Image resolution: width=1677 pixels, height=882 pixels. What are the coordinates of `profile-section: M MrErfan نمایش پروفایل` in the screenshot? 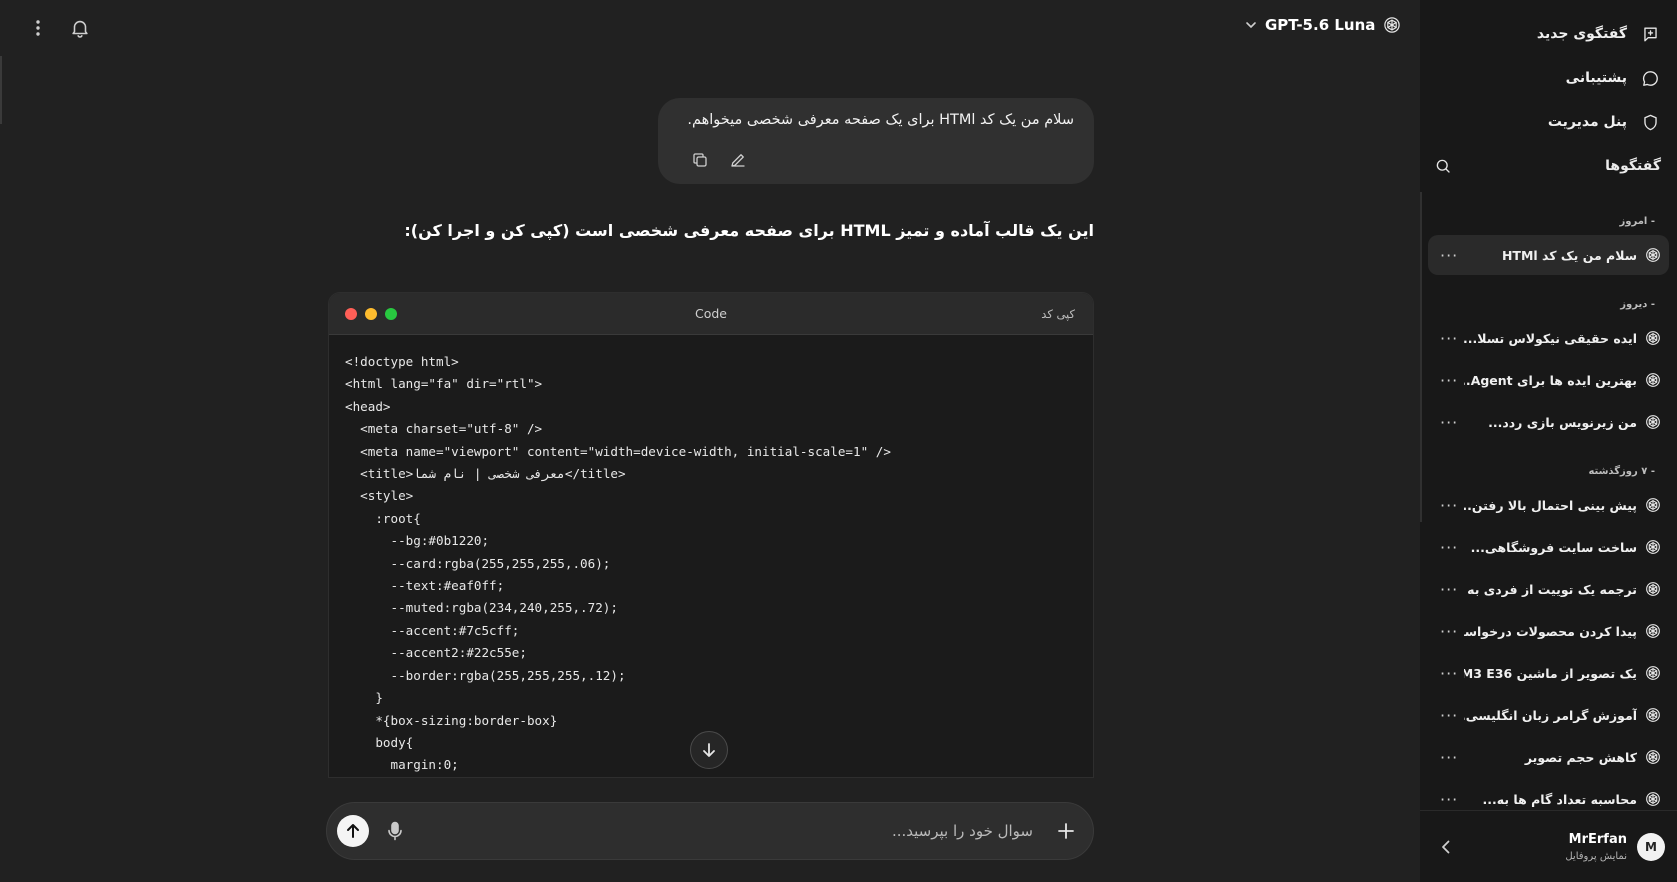 It's located at (1548, 846).